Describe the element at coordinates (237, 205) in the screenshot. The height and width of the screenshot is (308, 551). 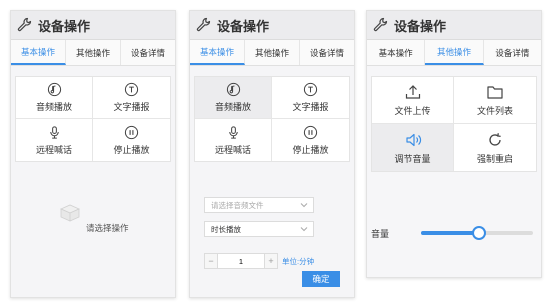
I see `audio-file-placeholder: 请选择音频文件` at that location.